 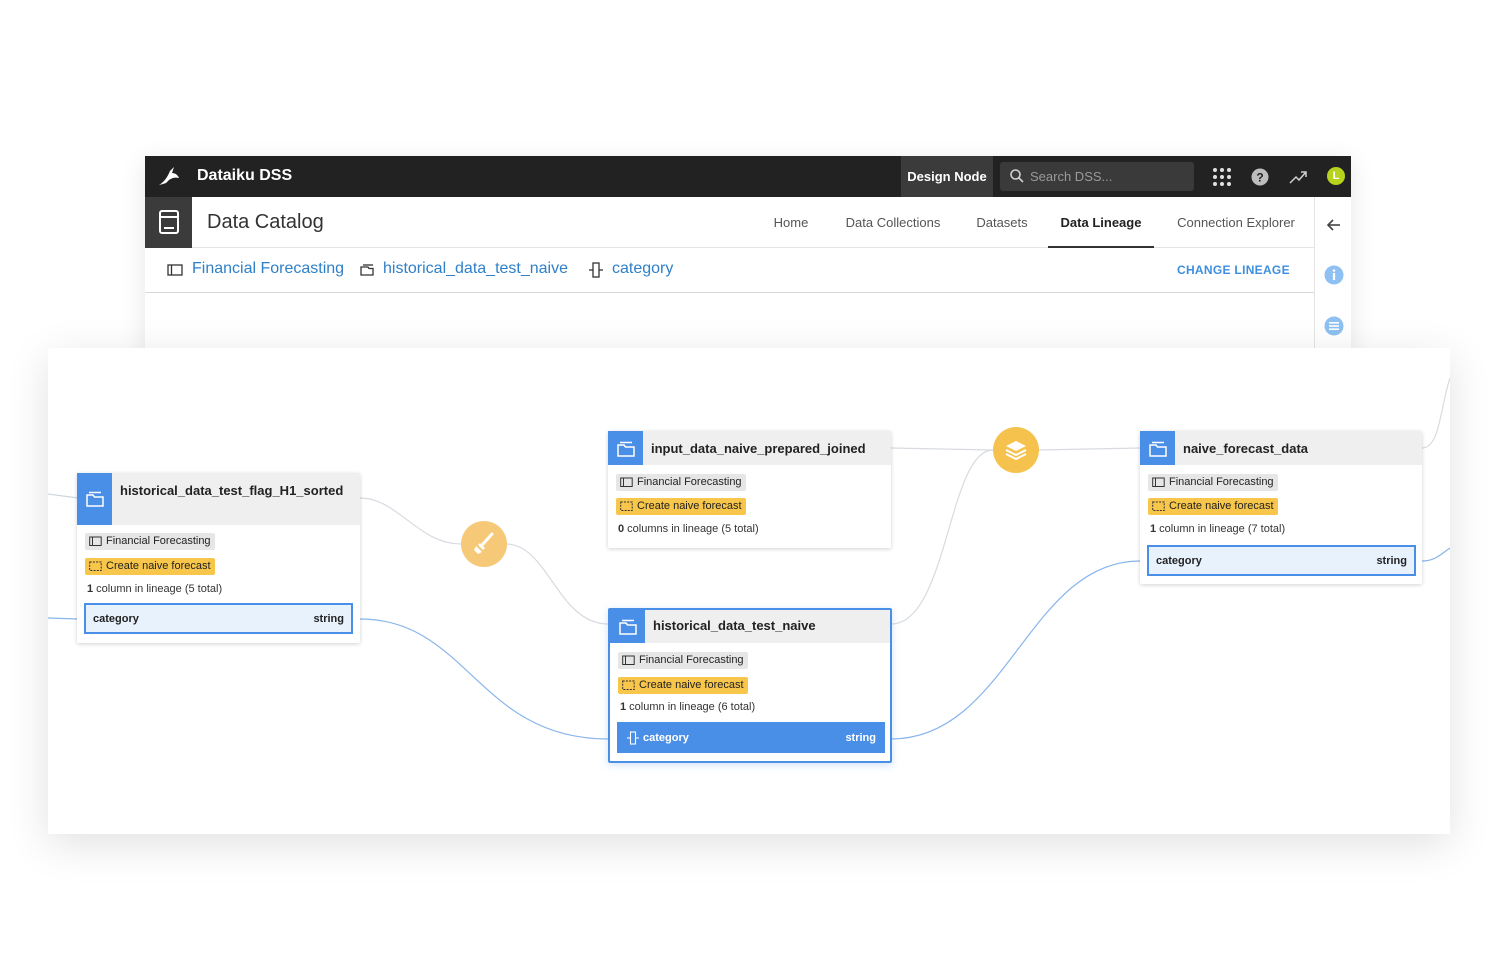 I want to click on search-box, so click(x=1097, y=176).